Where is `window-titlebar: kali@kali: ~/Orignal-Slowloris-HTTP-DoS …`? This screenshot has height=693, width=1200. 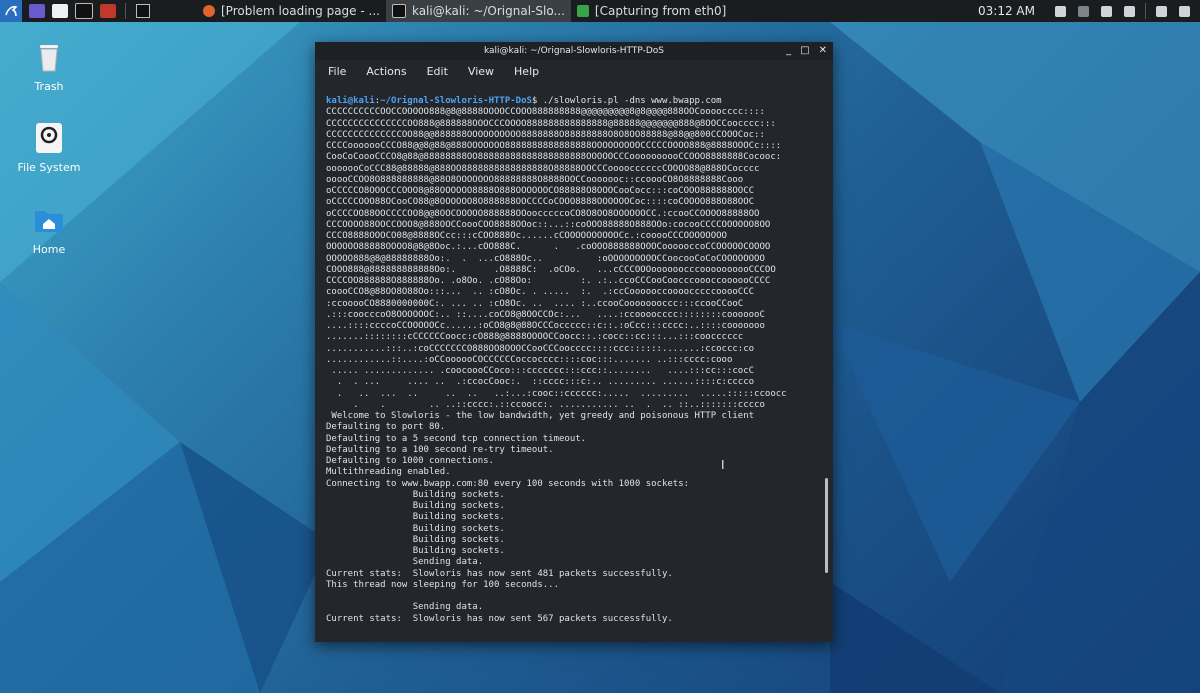
window-titlebar: kali@kali: ~/Orignal-Slowloris-HTTP-DoS … is located at coordinates (574, 51).